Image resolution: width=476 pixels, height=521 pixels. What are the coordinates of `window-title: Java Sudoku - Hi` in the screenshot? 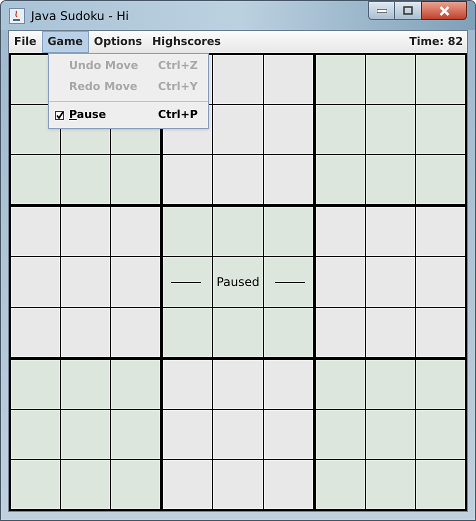 It's located at (80, 16).